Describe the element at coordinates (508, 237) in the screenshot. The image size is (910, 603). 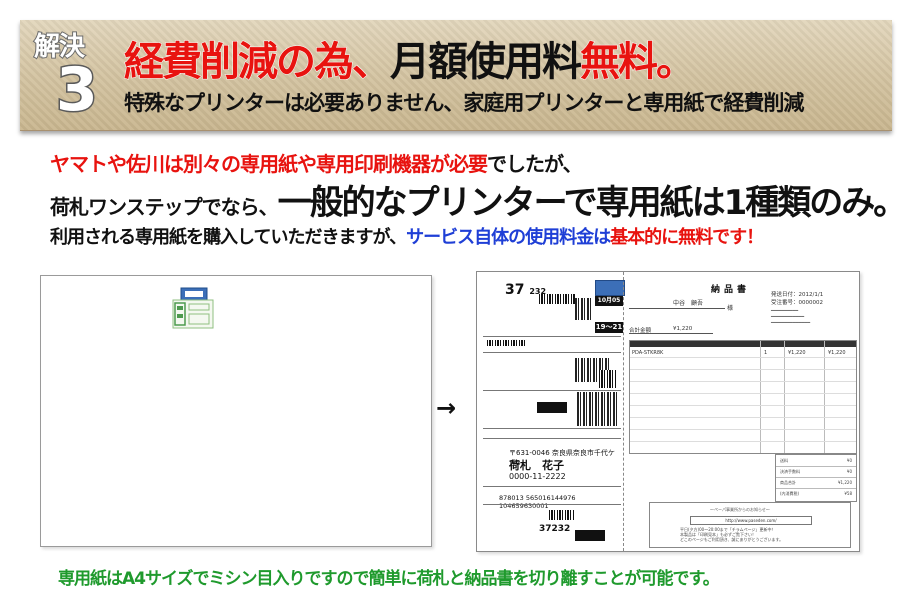
I see `intro-line-3-blue: サービス自体の使用料金は` at that location.